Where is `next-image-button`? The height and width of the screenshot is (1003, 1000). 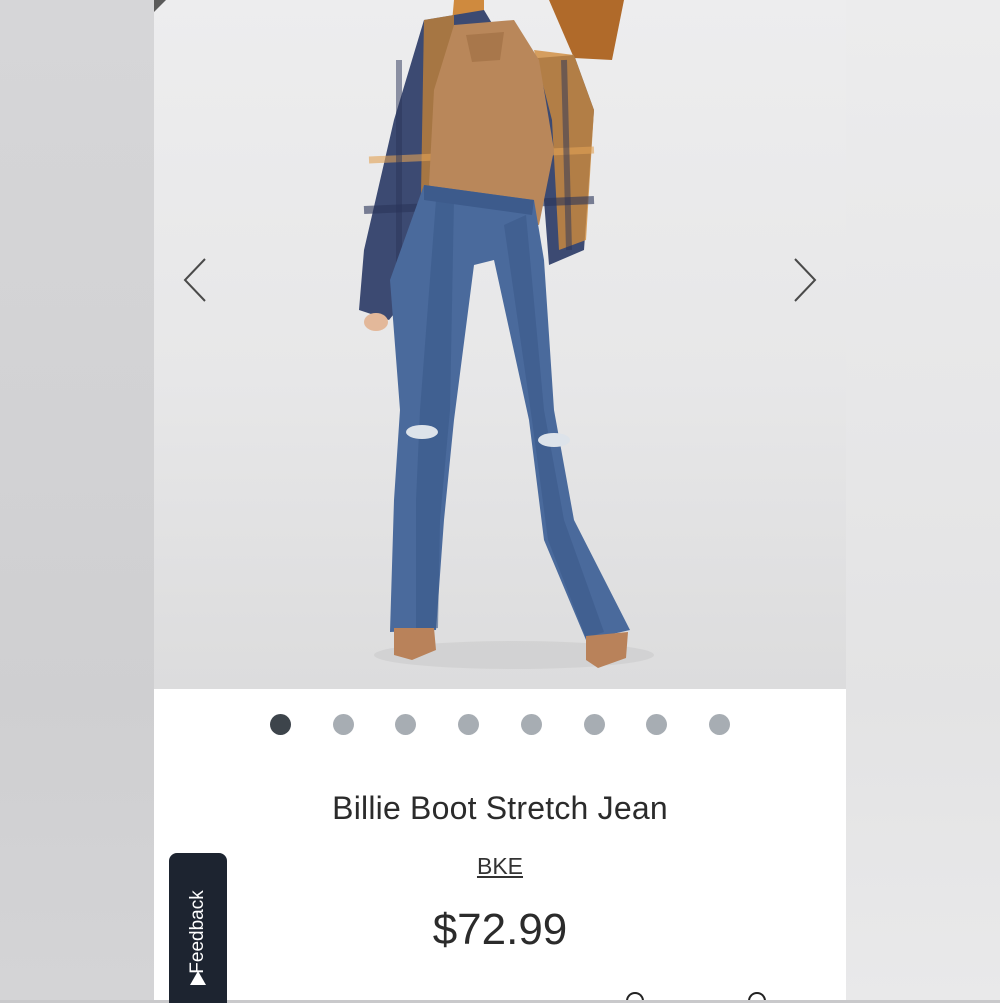
next-image-button is located at coordinates (805, 280).